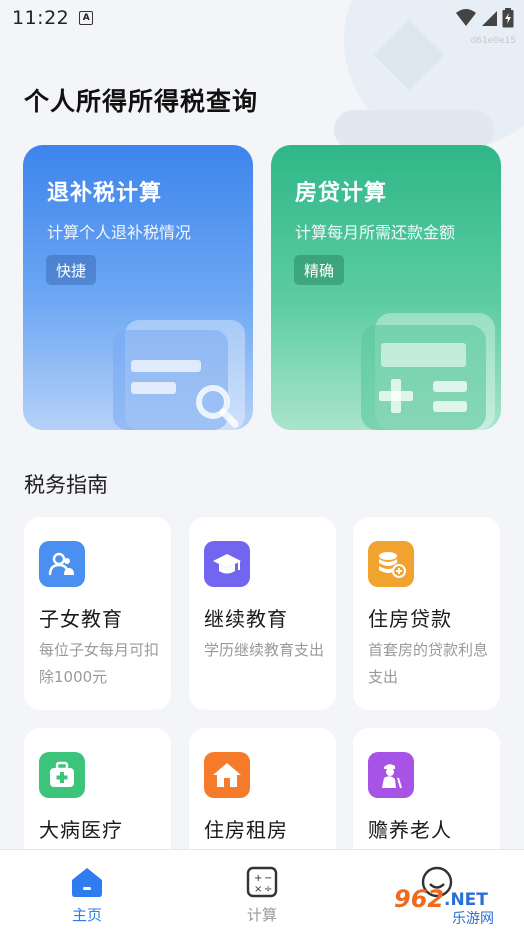 This screenshot has width=524, height=933. What do you see at coordinates (426, 798) in the screenshot?
I see `guide-item-elderly-support: 赡养老人` at bounding box center [426, 798].